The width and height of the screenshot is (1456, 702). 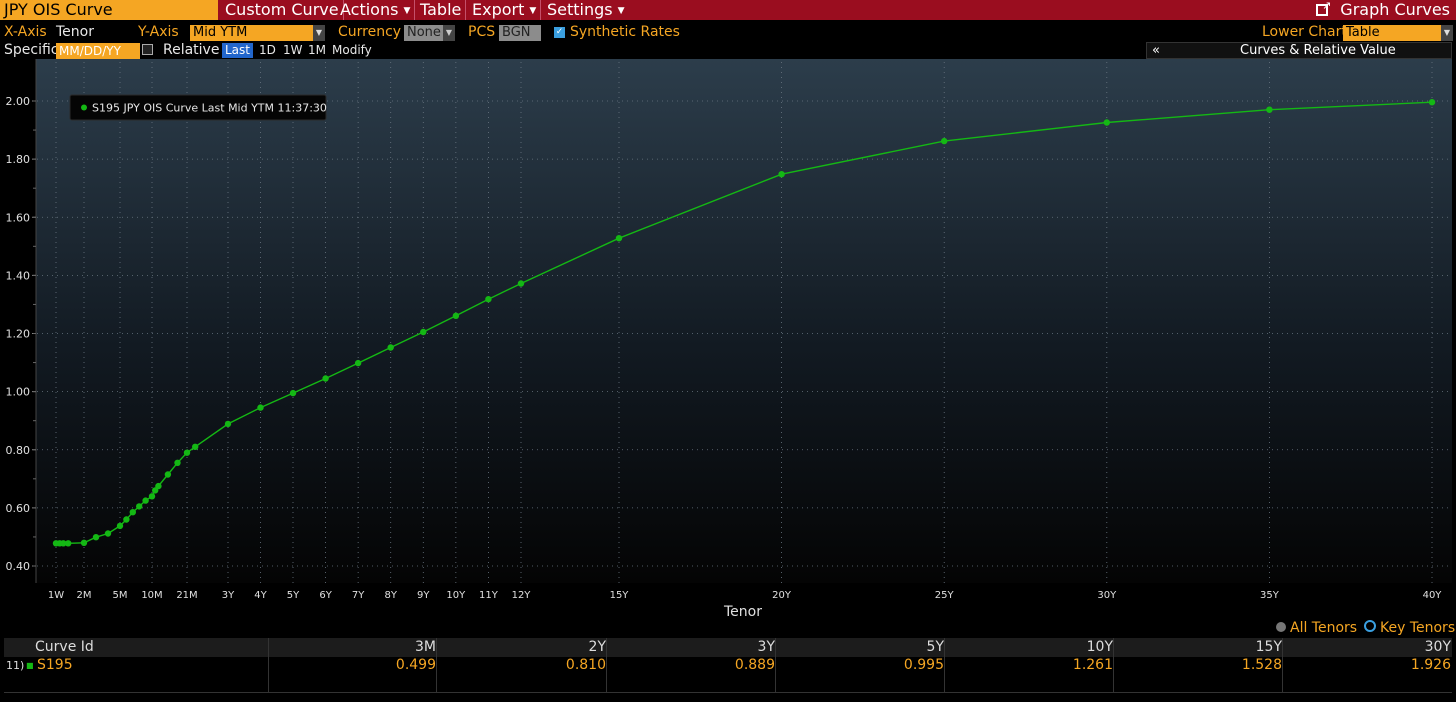 I want to click on data-point-5Y, so click(x=293, y=393).